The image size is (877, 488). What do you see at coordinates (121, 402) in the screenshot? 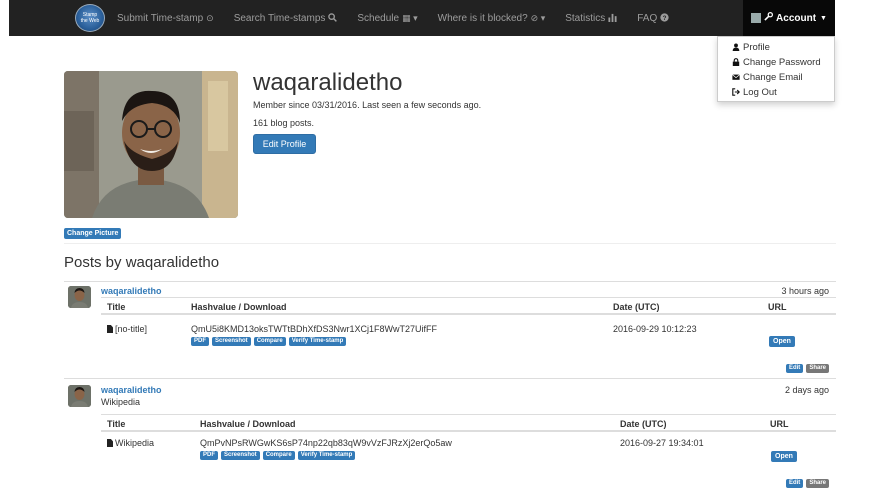
I see `post-subtitle: Wikipedia` at bounding box center [121, 402].